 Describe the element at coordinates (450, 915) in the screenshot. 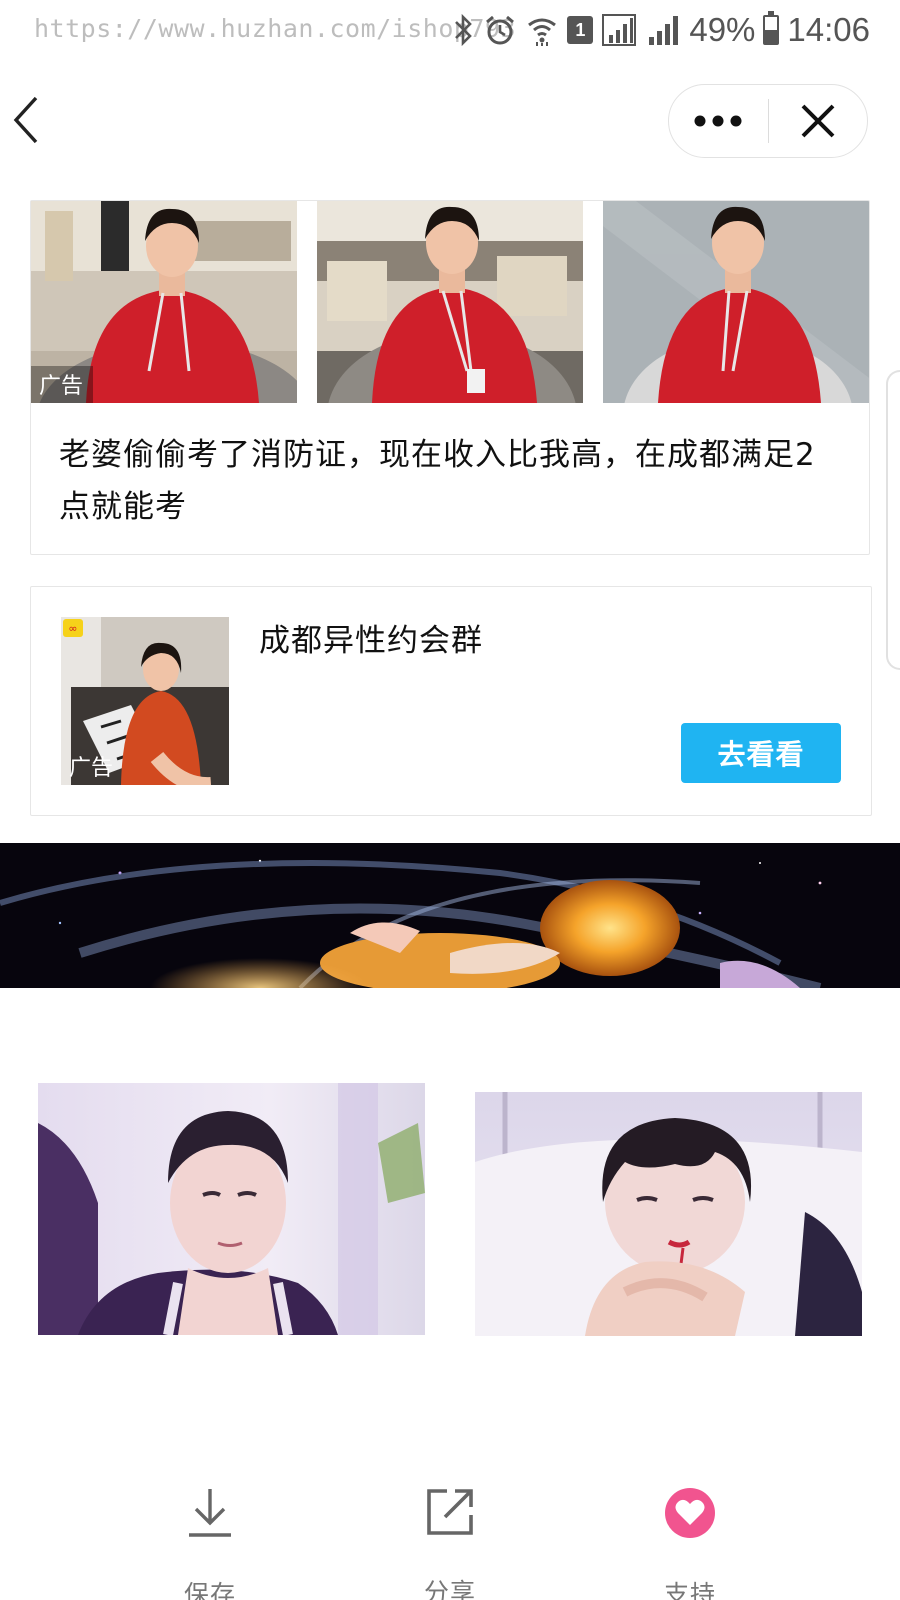

I see `anime-banner-image` at that location.